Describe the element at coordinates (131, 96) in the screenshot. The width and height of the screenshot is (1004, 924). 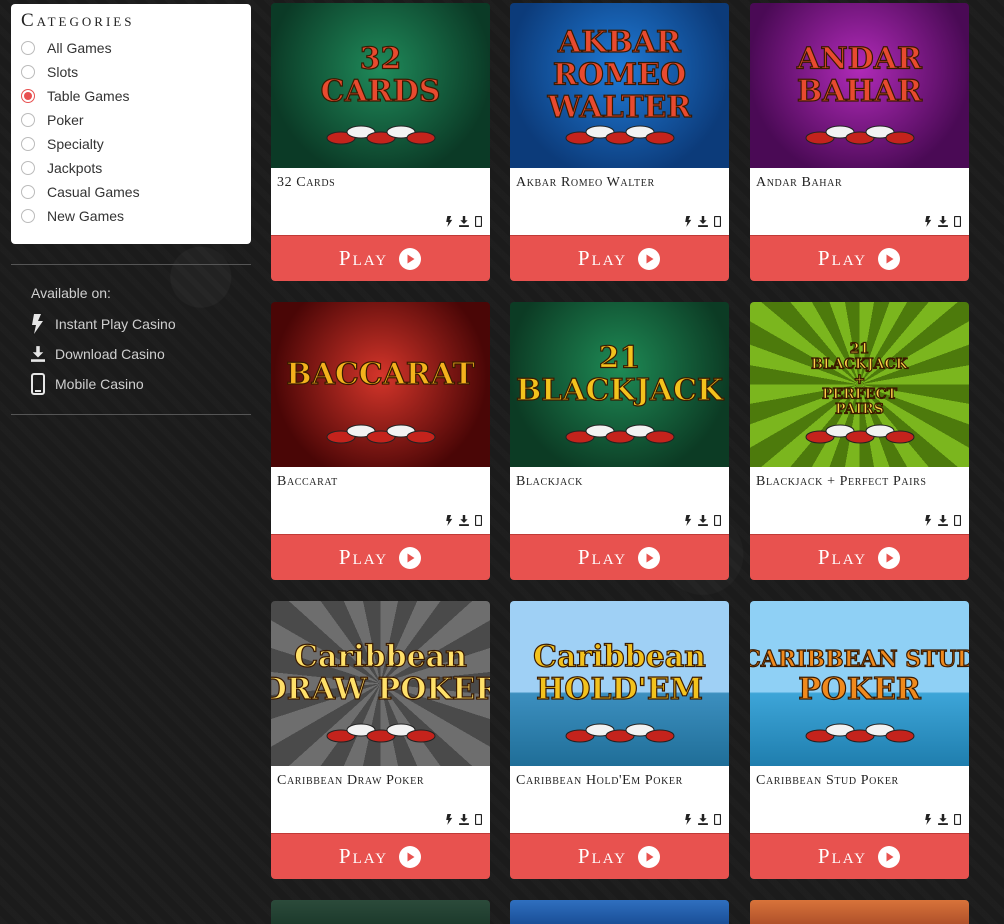
I see `category-option: Table Games` at that location.